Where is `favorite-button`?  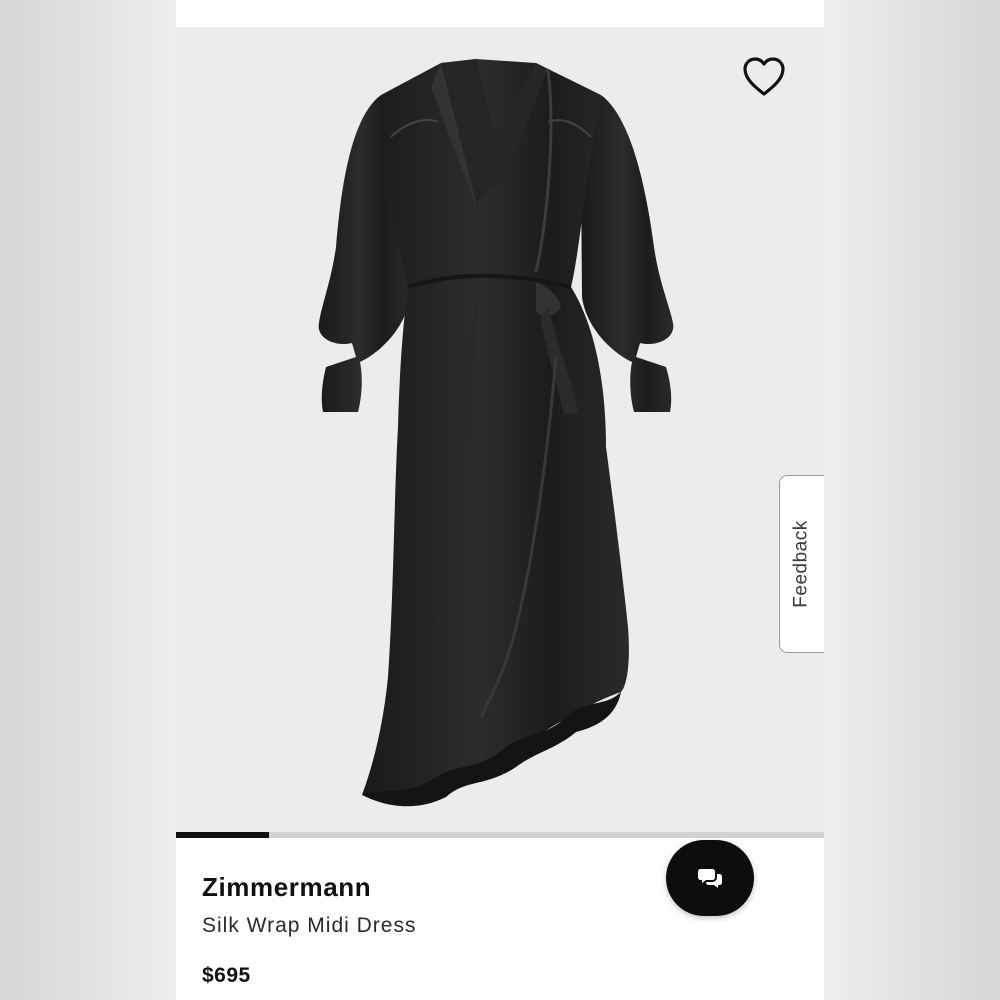
favorite-button is located at coordinates (764, 77).